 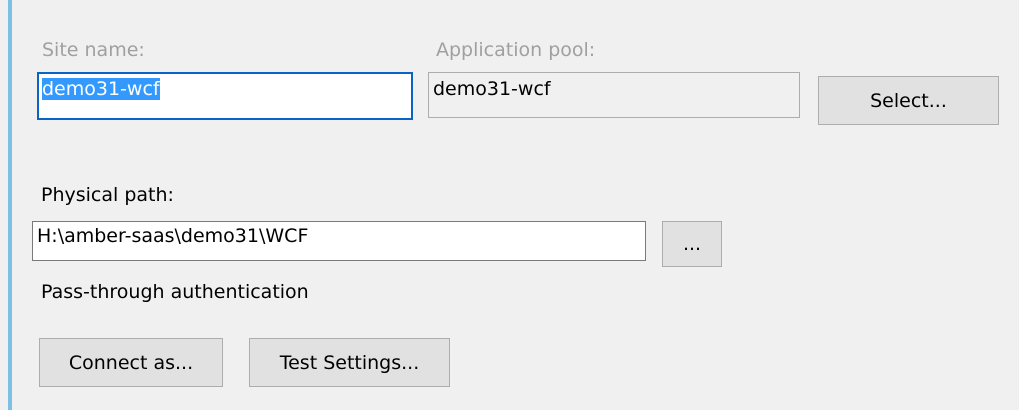 What do you see at coordinates (175, 292) in the screenshot?
I see `pass-through-authentication-label: Pass-through authentication` at bounding box center [175, 292].